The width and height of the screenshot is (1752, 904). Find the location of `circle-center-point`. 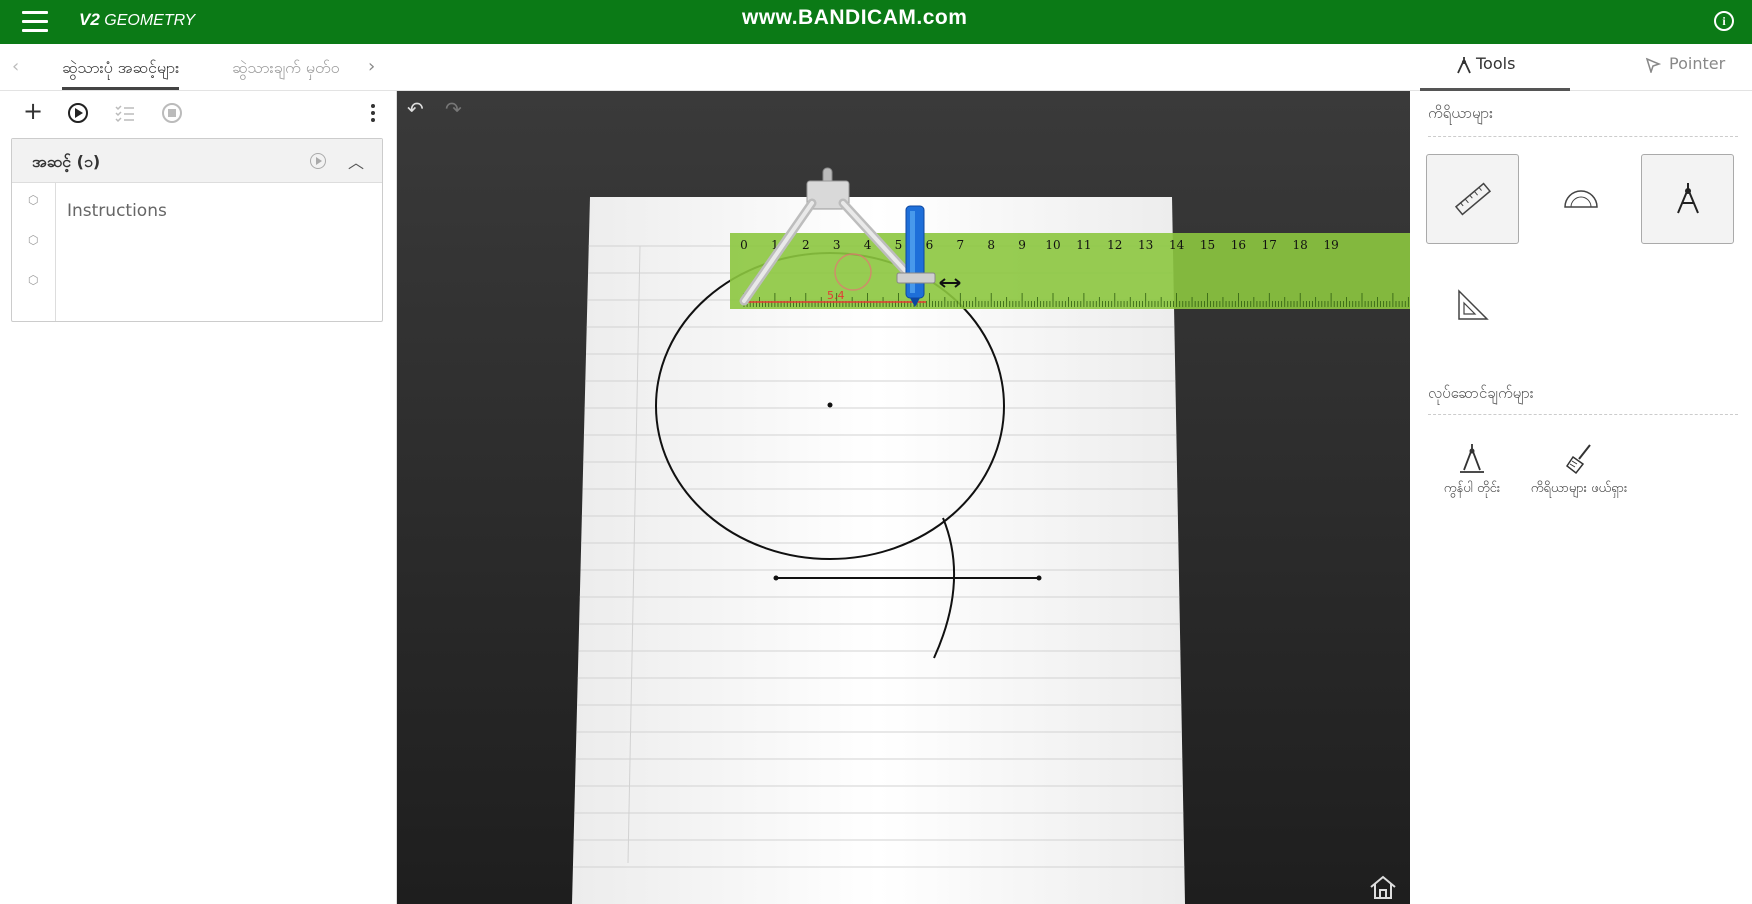

circle-center-point is located at coordinates (830, 405).